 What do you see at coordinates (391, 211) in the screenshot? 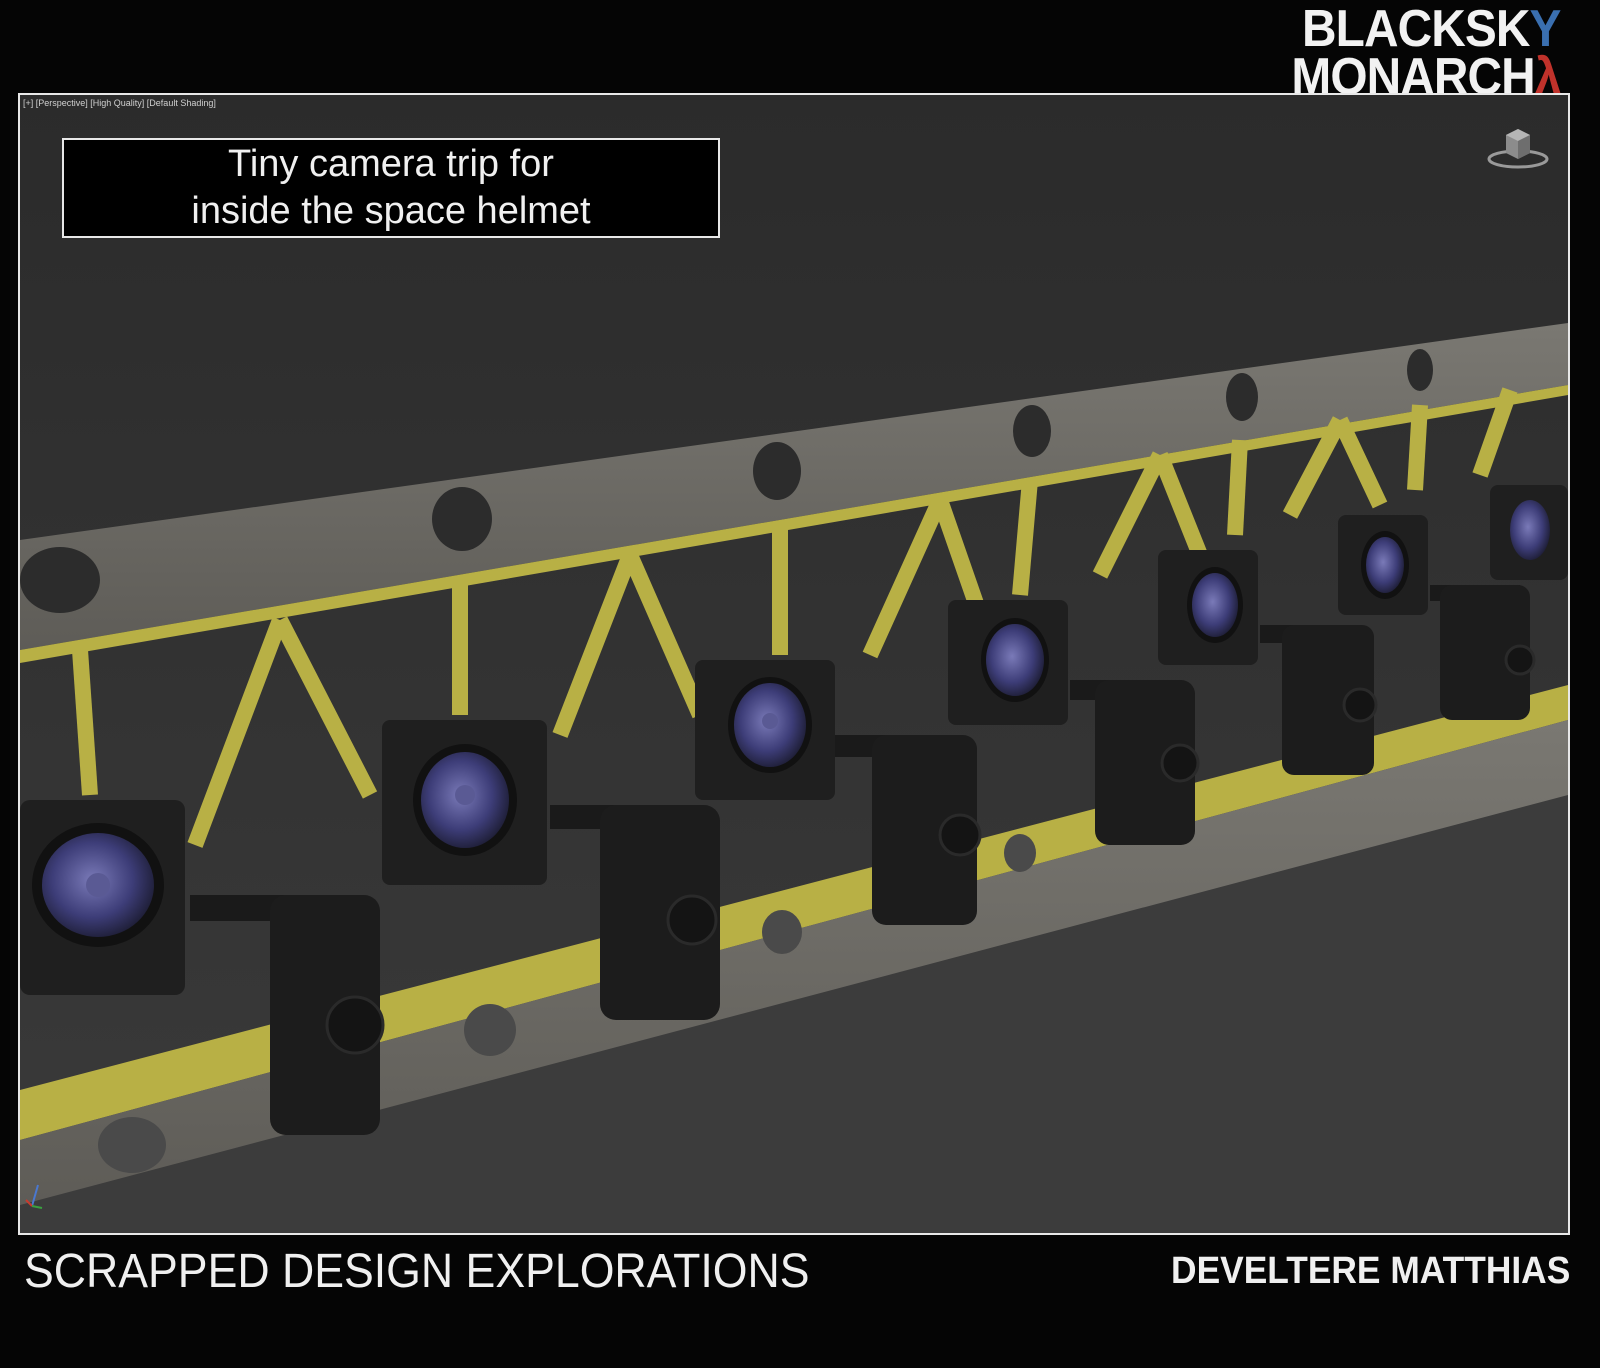
I see `caption-line-2: inside the space helmet` at bounding box center [391, 211].